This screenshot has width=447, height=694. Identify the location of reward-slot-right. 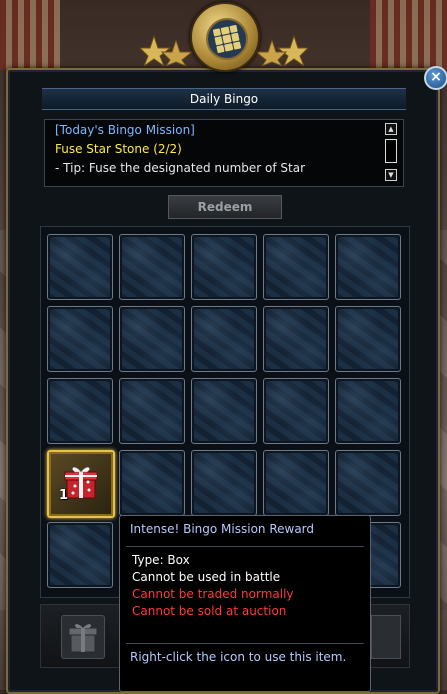
(386, 637).